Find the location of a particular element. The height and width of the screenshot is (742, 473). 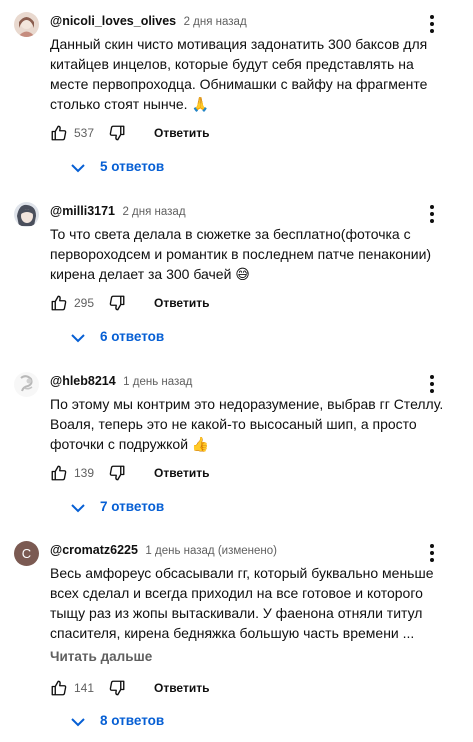

avatar: C is located at coordinates (26, 553).